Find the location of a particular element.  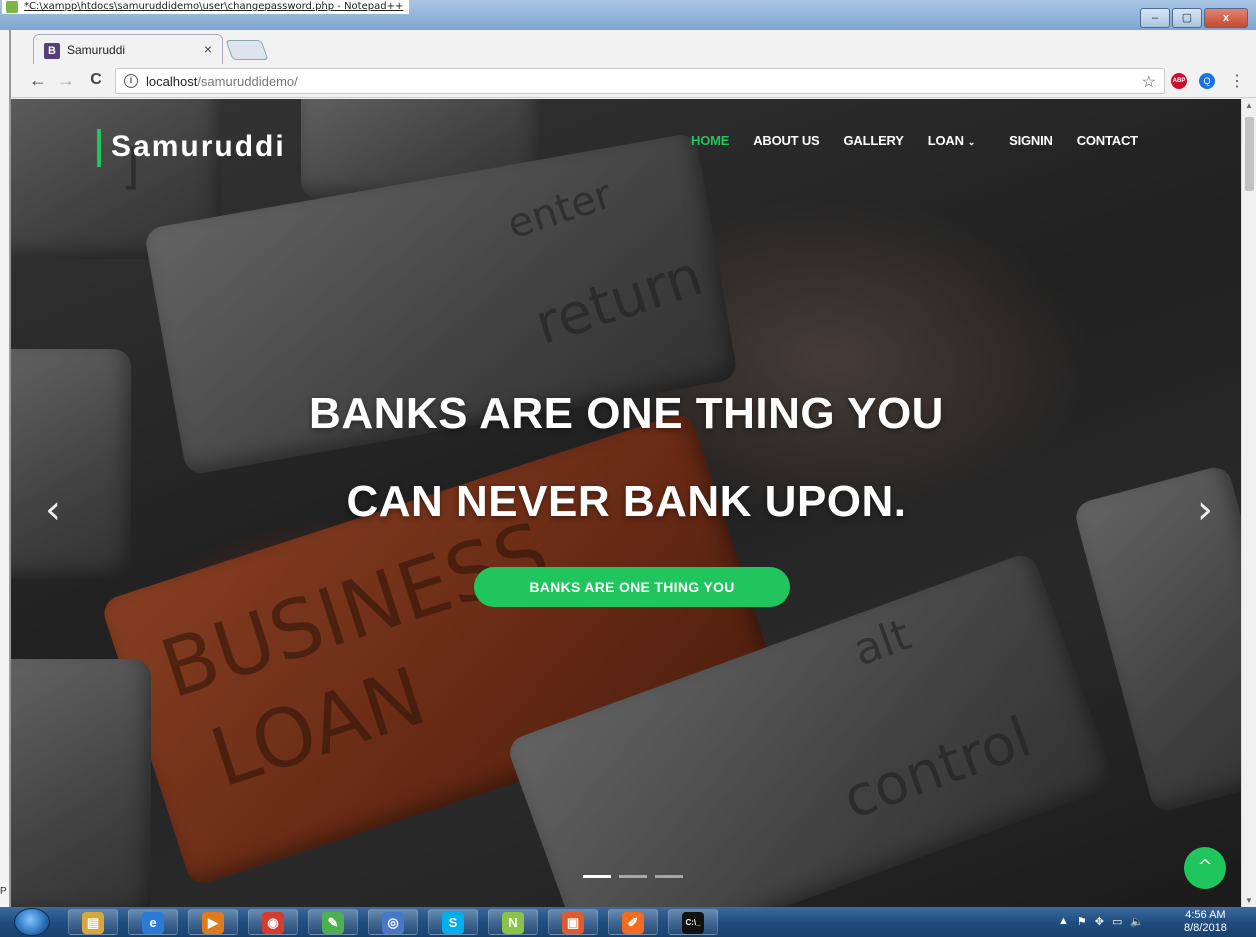

browser-menu-icon: ⋮ is located at coordinates (1237, 81).